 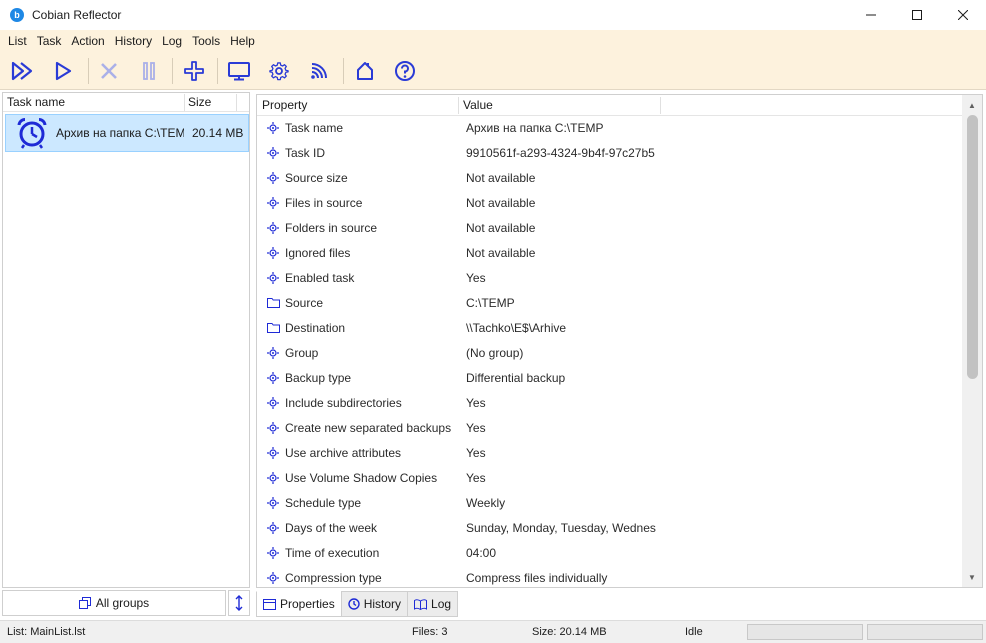 I want to click on property-row: Ignored files Not available, so click(x=609, y=253).